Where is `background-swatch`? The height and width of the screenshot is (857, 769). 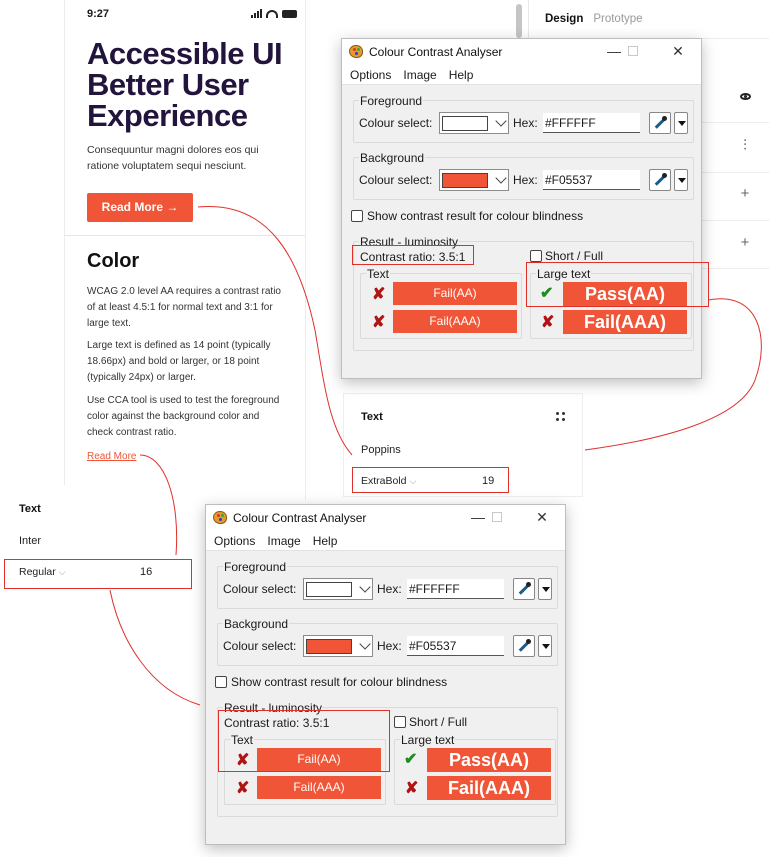 background-swatch is located at coordinates (329, 646).